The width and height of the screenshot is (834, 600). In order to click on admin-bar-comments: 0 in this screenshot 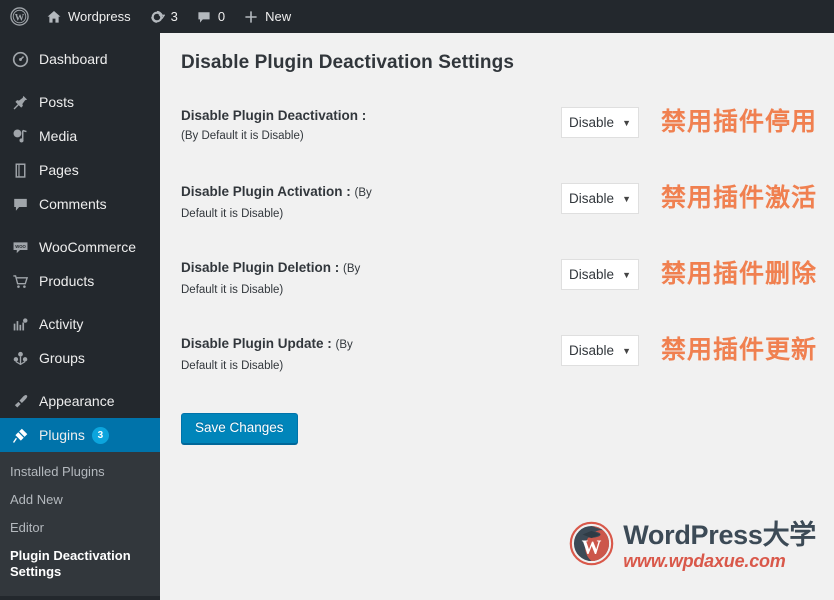, I will do `click(210, 16)`.